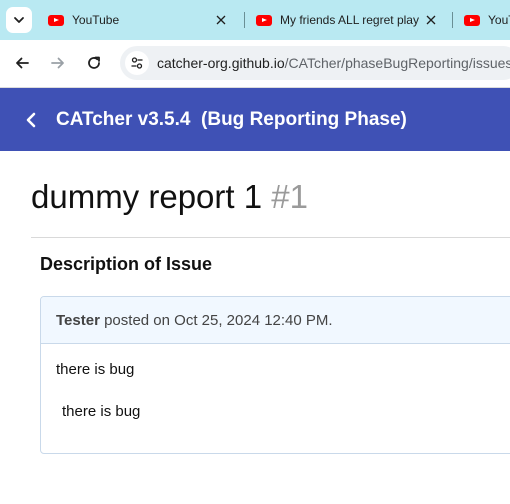 Image resolution: width=510 pixels, height=504 pixels. I want to click on arrow-right-icon, so click(57, 63).